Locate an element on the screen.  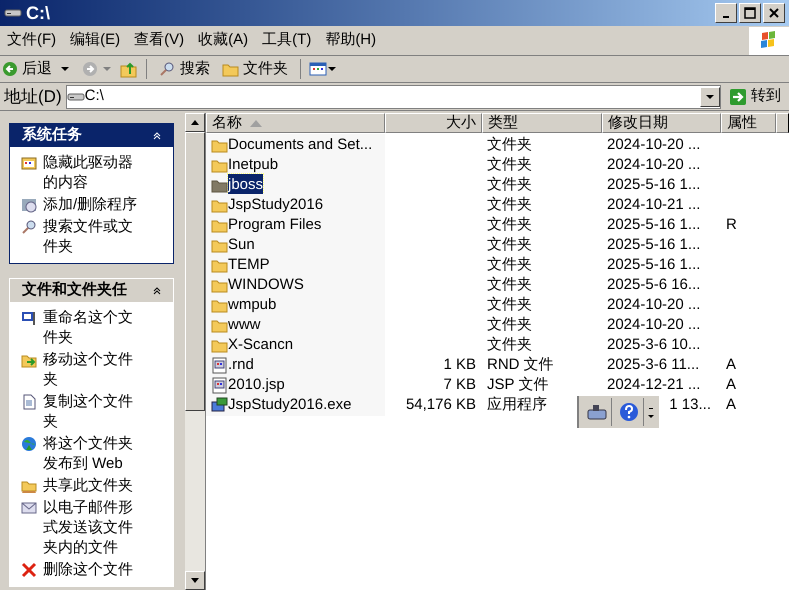
scrollbar is located at coordinates (195, 351).